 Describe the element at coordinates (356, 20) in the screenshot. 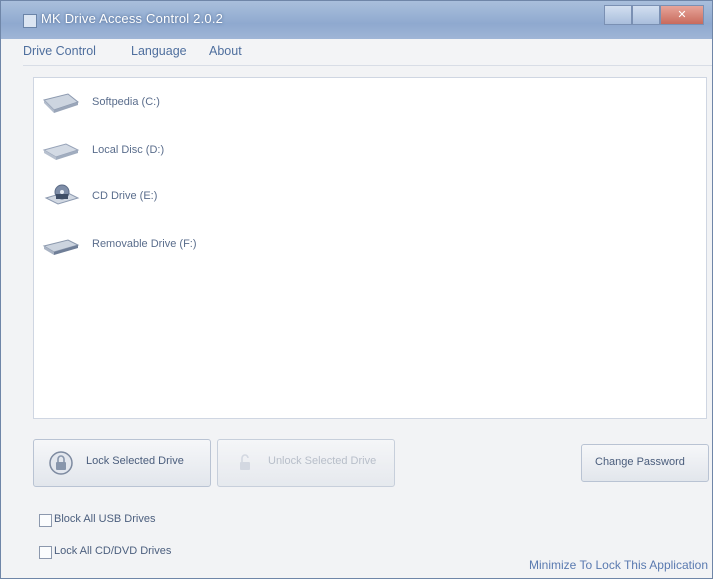

I see `title-bar: MK Drive Access Control 2.0.2 ✕` at that location.